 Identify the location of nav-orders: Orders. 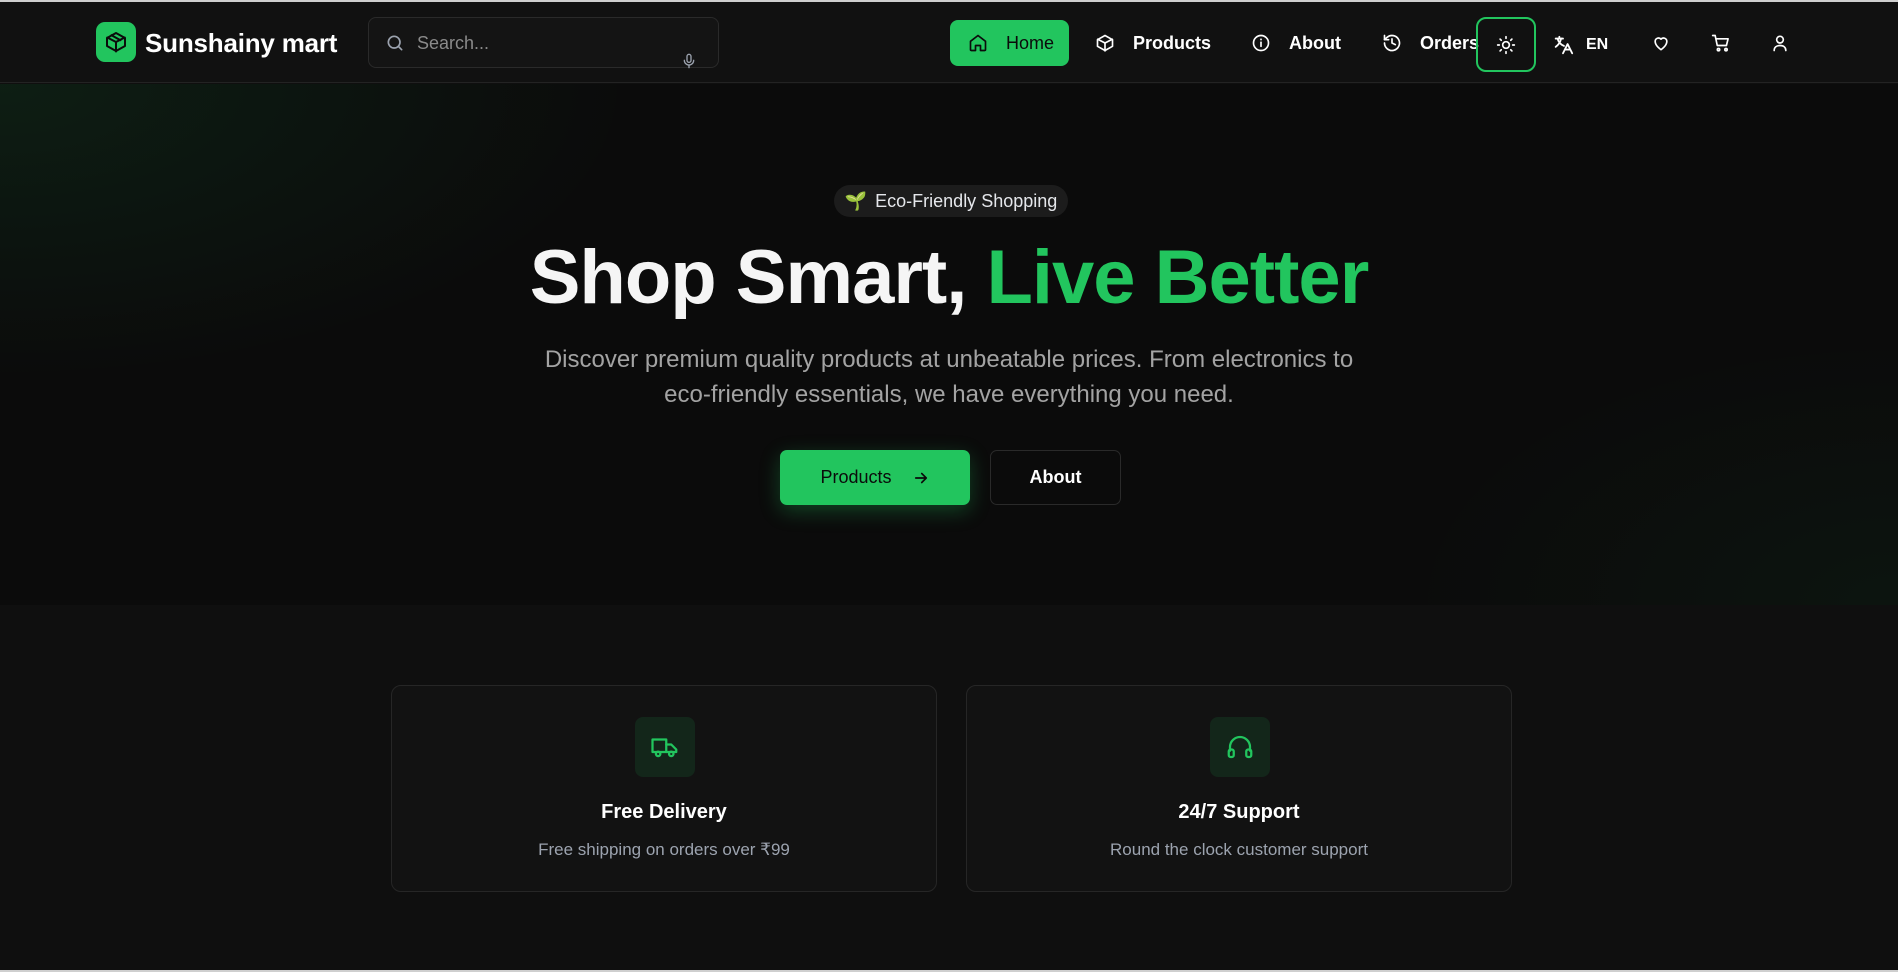
(1428, 43).